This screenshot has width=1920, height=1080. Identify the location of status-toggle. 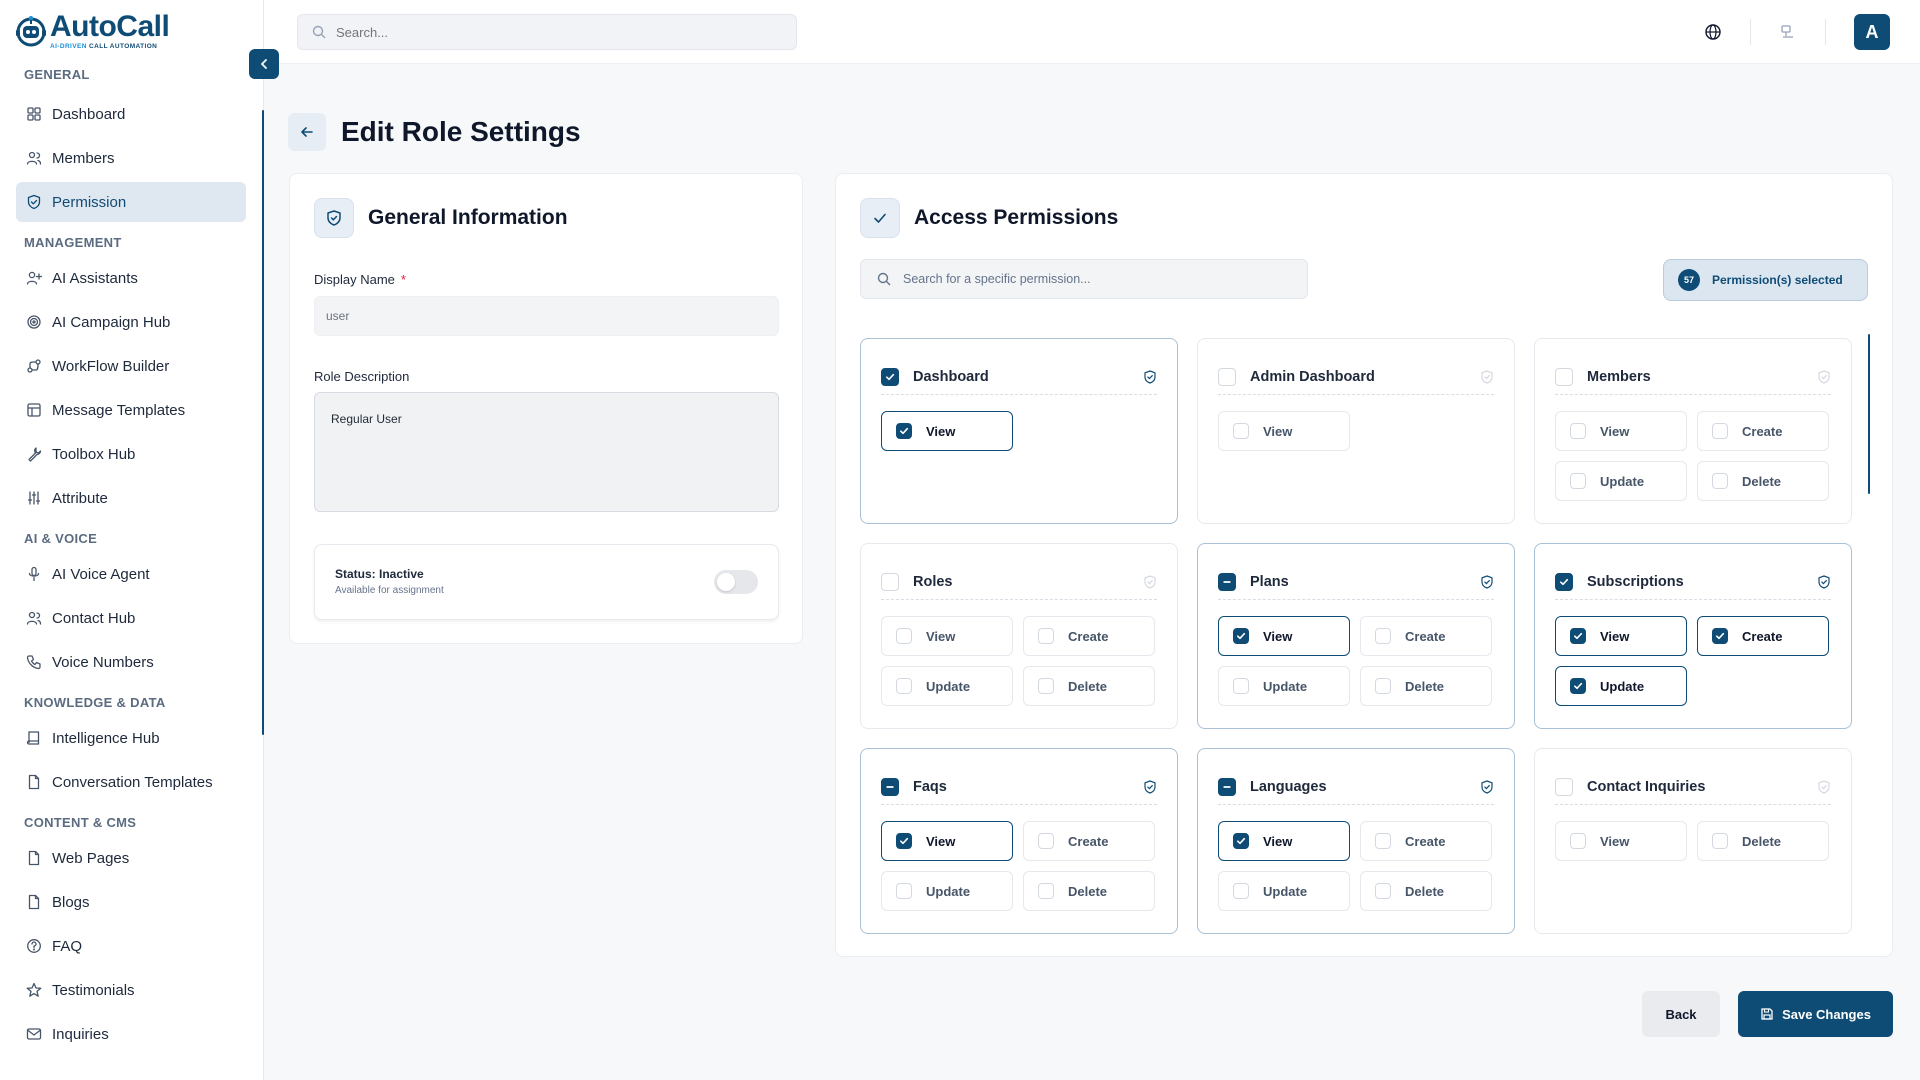
(736, 582).